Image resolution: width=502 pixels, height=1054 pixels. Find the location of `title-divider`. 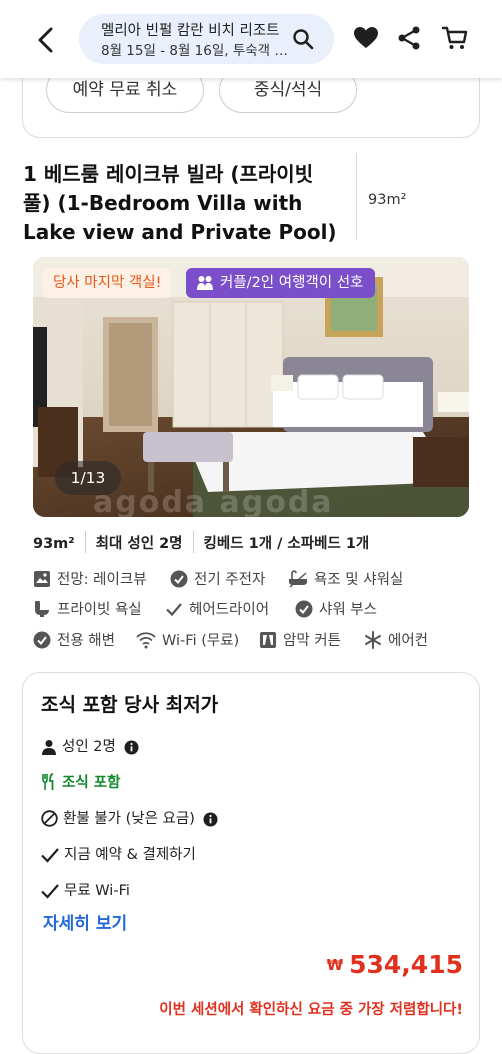

title-divider is located at coordinates (356, 196).